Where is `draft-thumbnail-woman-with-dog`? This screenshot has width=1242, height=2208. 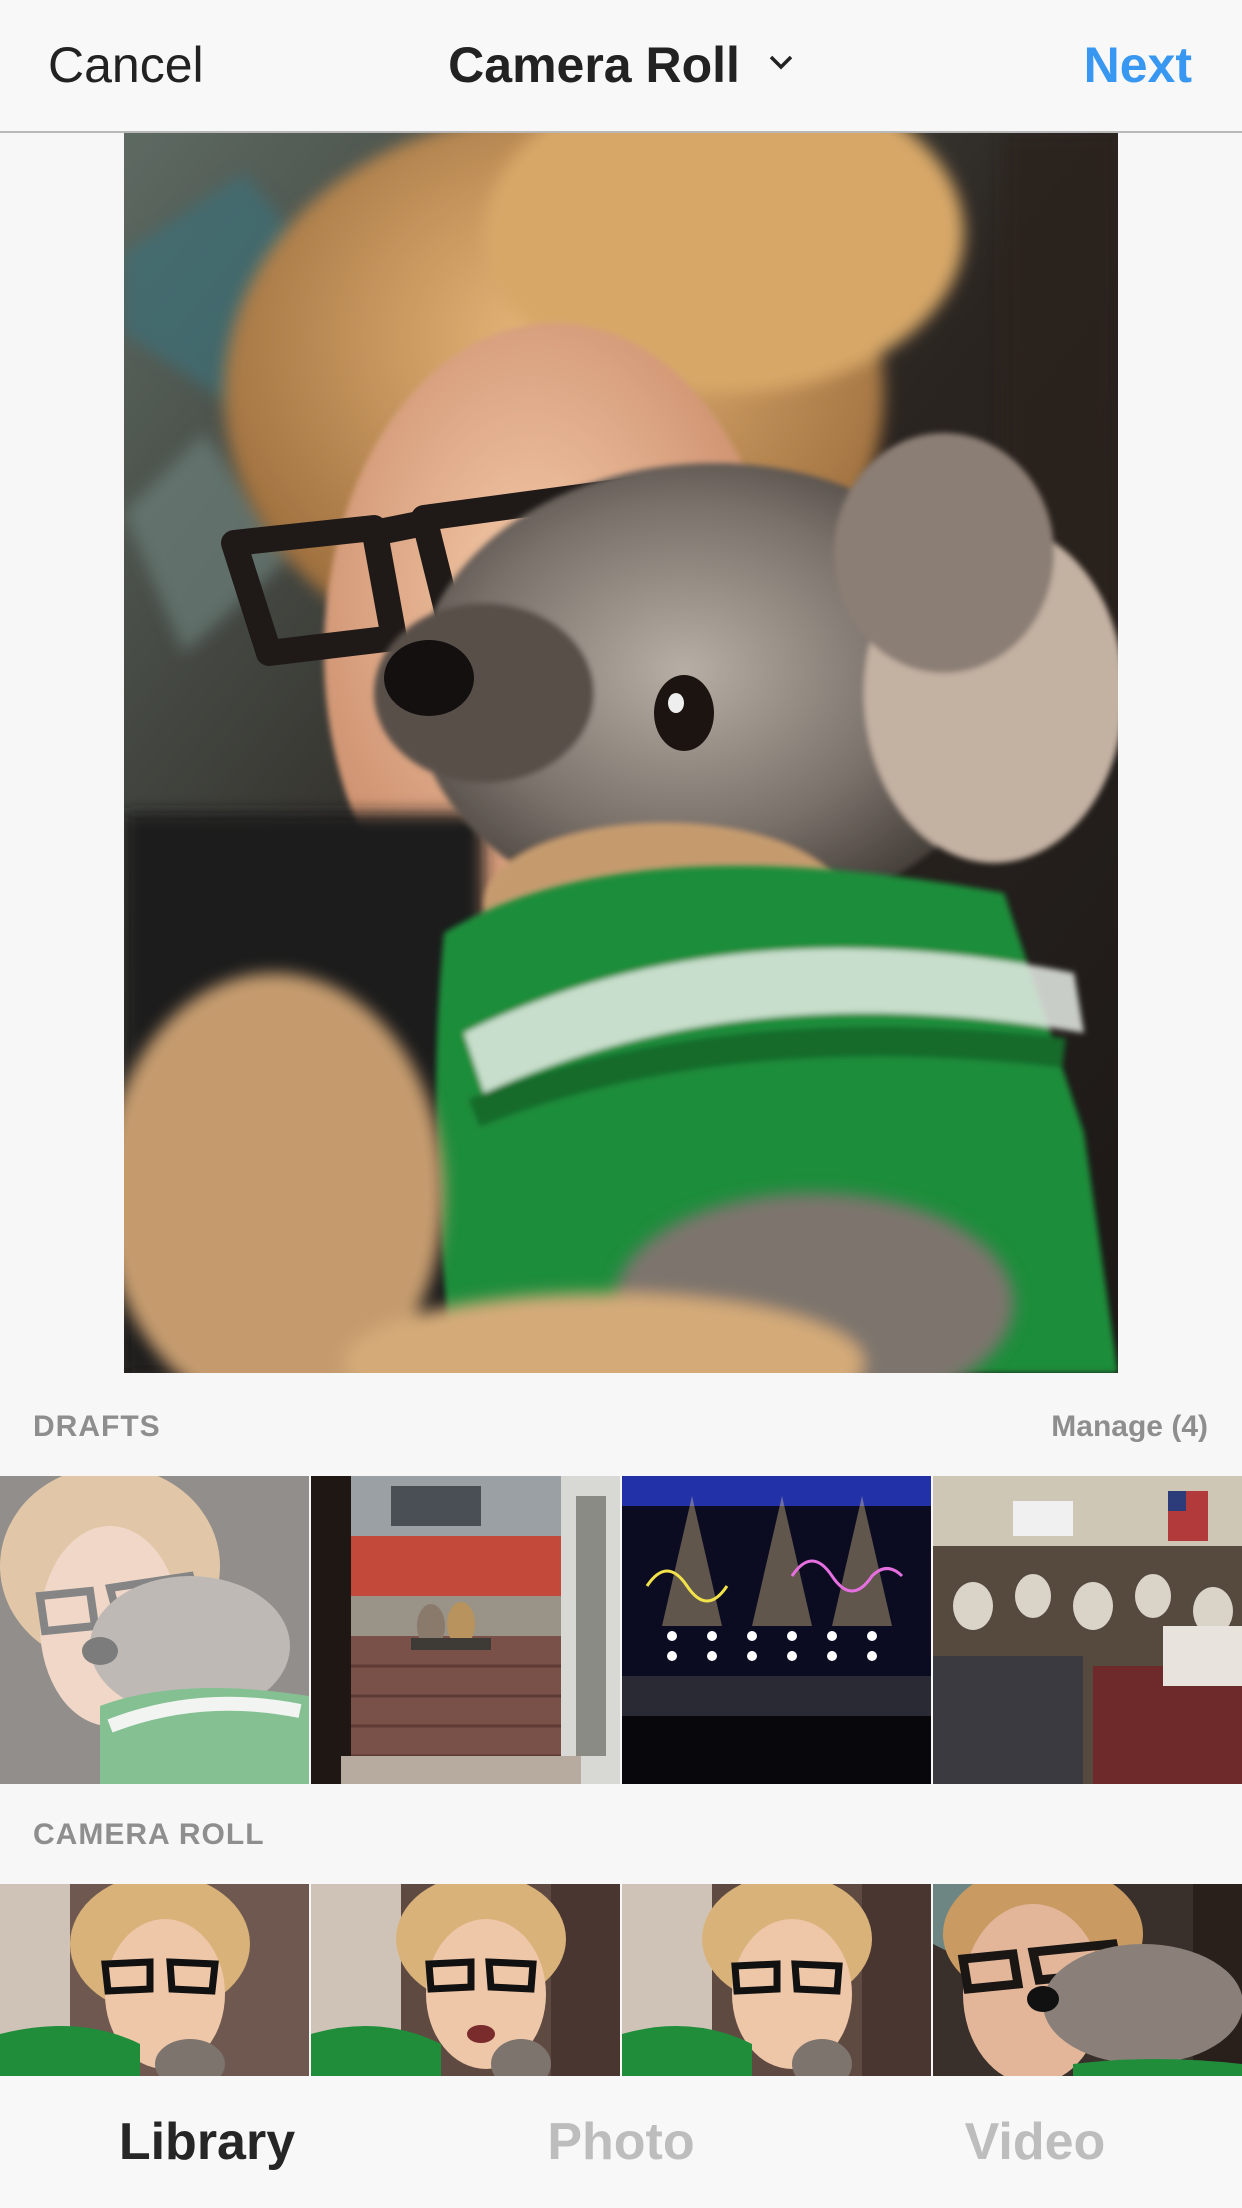
draft-thumbnail-woman-with-dog is located at coordinates (154, 1630).